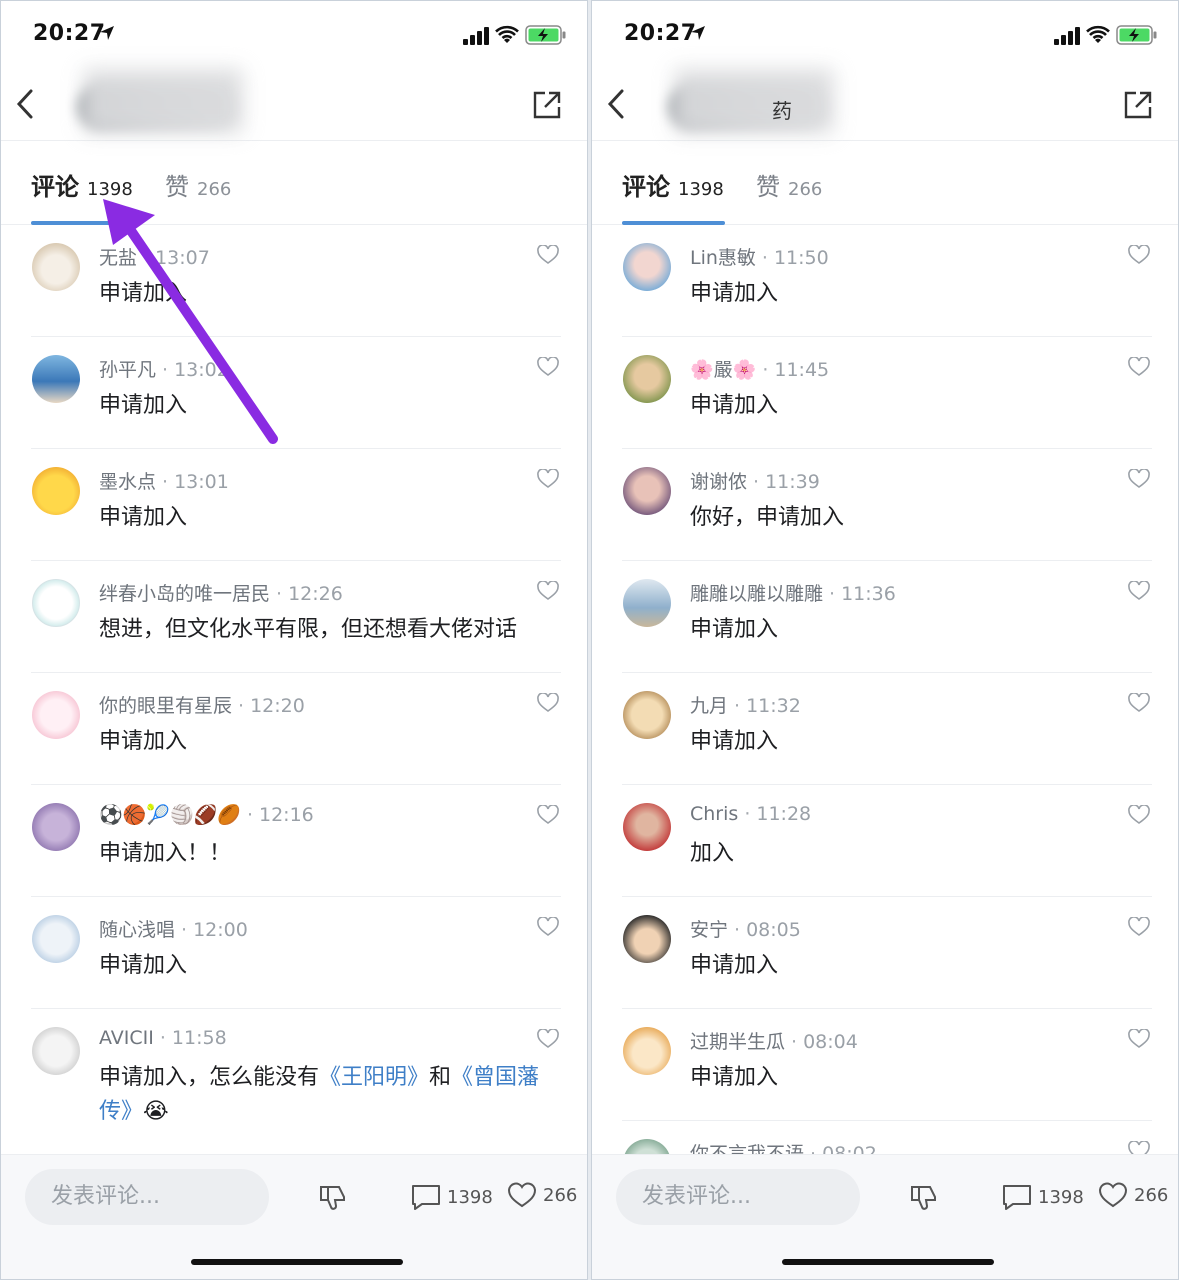 The image size is (1179, 1280). Describe the element at coordinates (885, 953) in the screenshot. I see `comment-item: 安宁 · 08:05 申请加入` at that location.